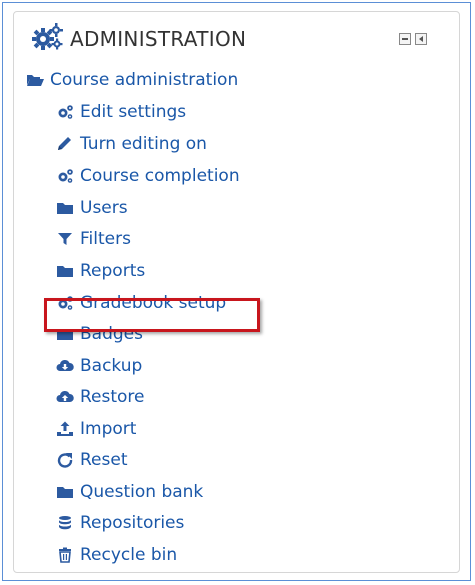  Describe the element at coordinates (132, 523) in the screenshot. I see `tree-item-label: Repositories` at that location.